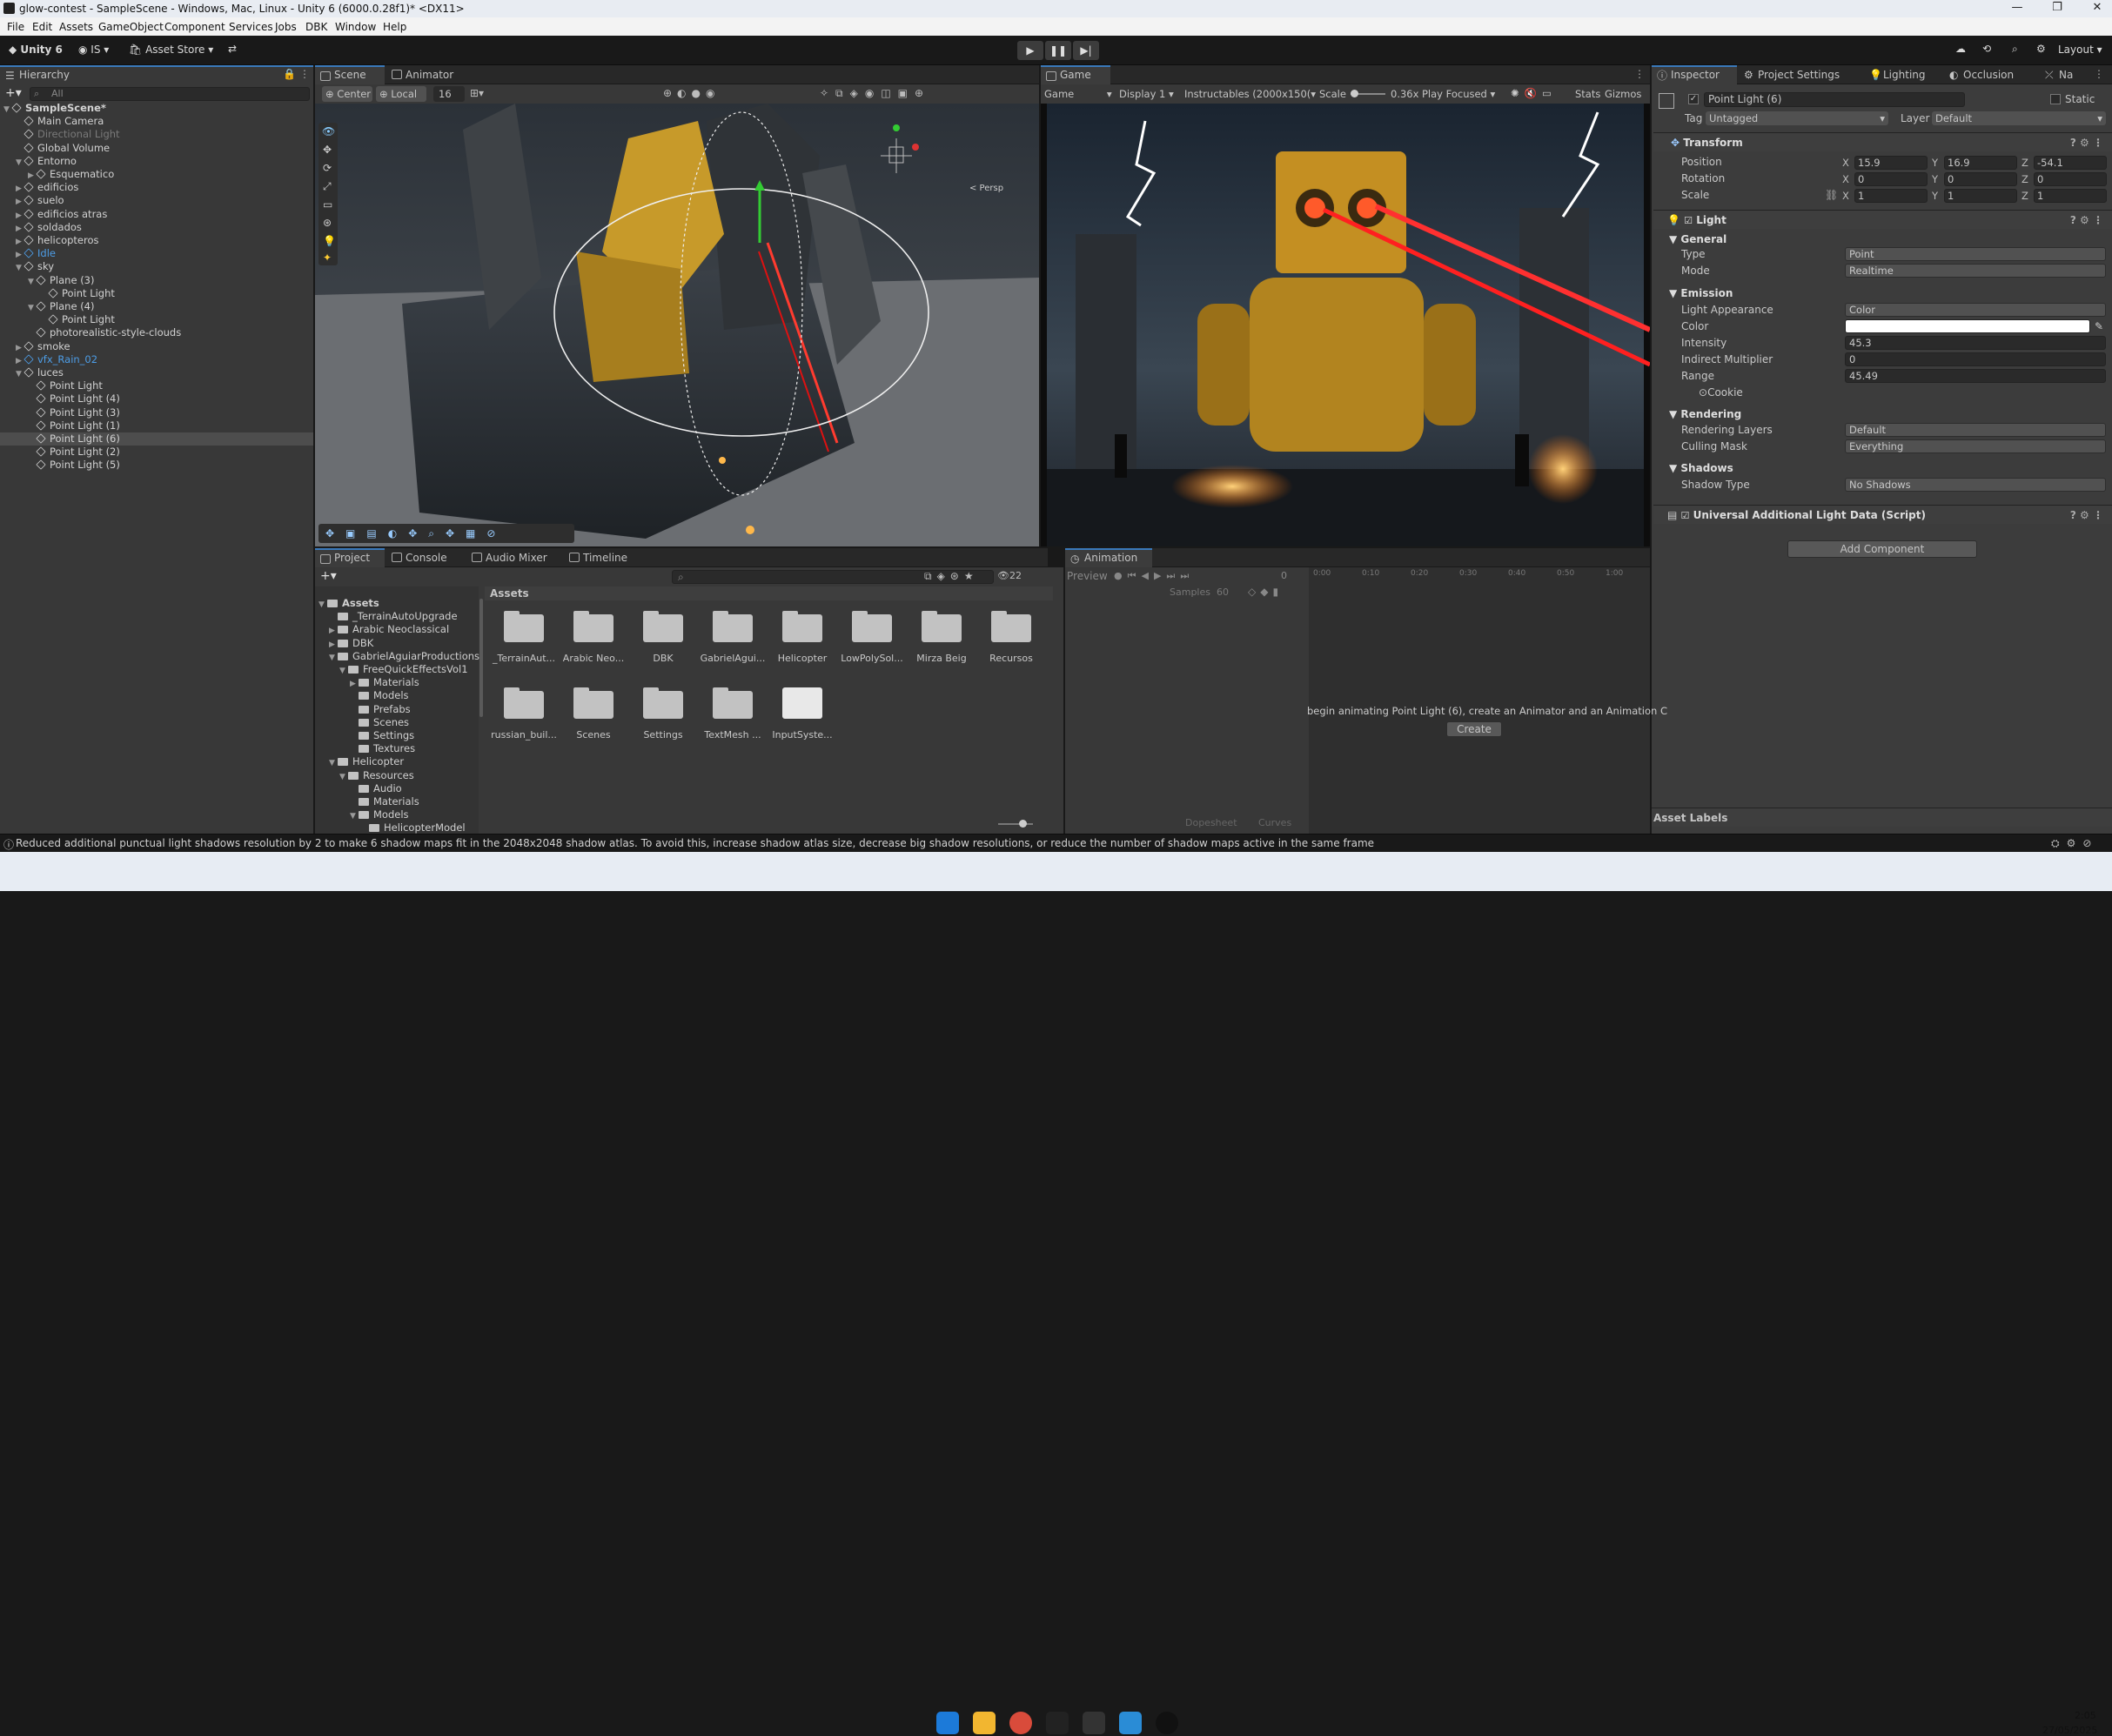 This screenshot has height=1736, width=2112. Describe the element at coordinates (391, 669) in the screenshot. I see `project-tree-item: ▼ FreeQuickEffectsVol1` at that location.